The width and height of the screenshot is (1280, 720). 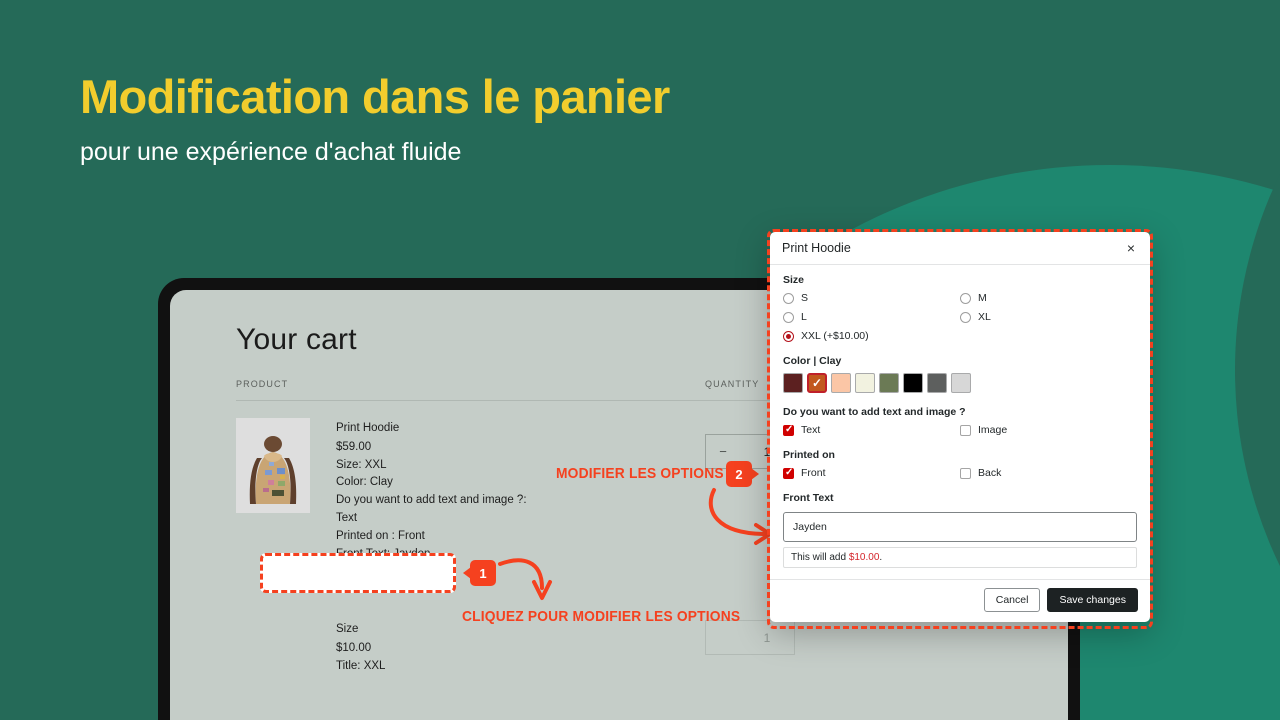 I want to click on quantity-decrease-icon: −, so click(x=723, y=451).